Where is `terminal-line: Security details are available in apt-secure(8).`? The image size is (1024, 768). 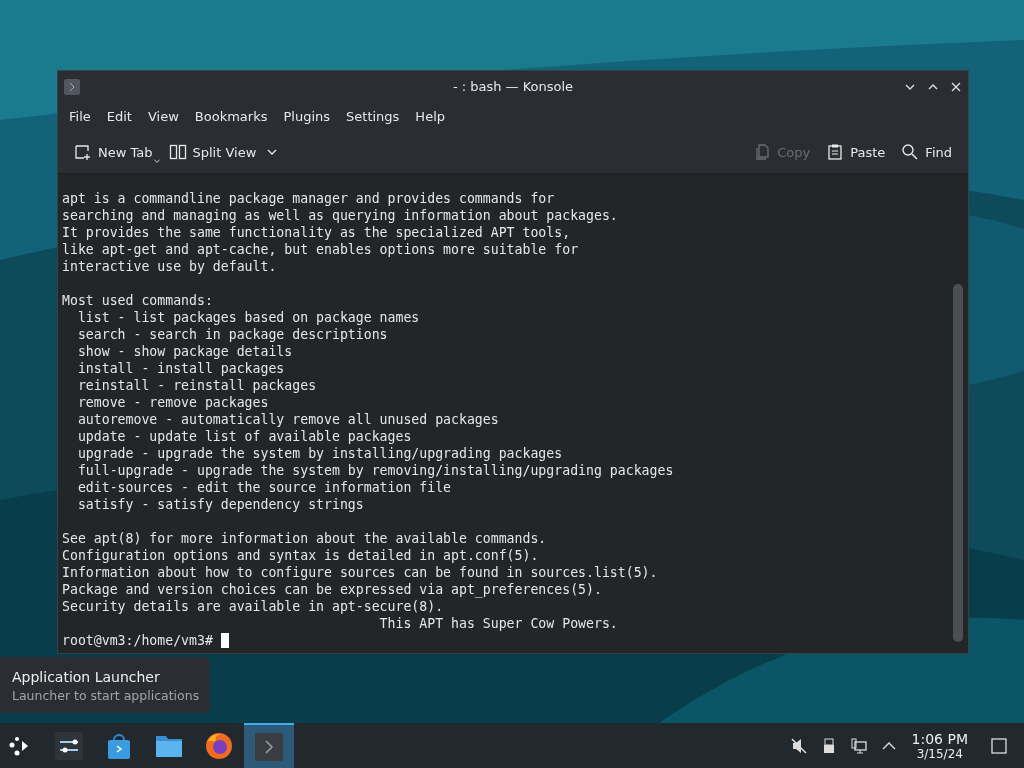
terminal-line: Security details are available in apt-secure(8). is located at coordinates (253, 606).